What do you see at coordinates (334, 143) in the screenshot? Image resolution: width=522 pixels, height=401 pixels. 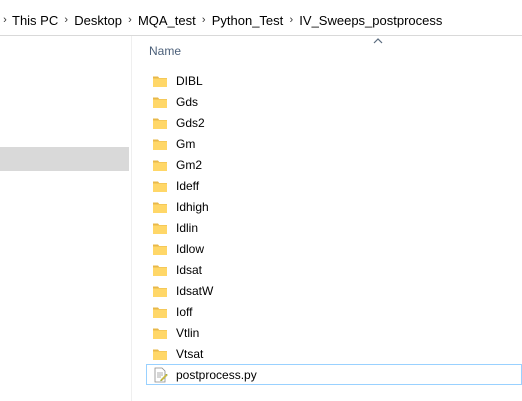 I see `list-item-folder: Gm` at bounding box center [334, 143].